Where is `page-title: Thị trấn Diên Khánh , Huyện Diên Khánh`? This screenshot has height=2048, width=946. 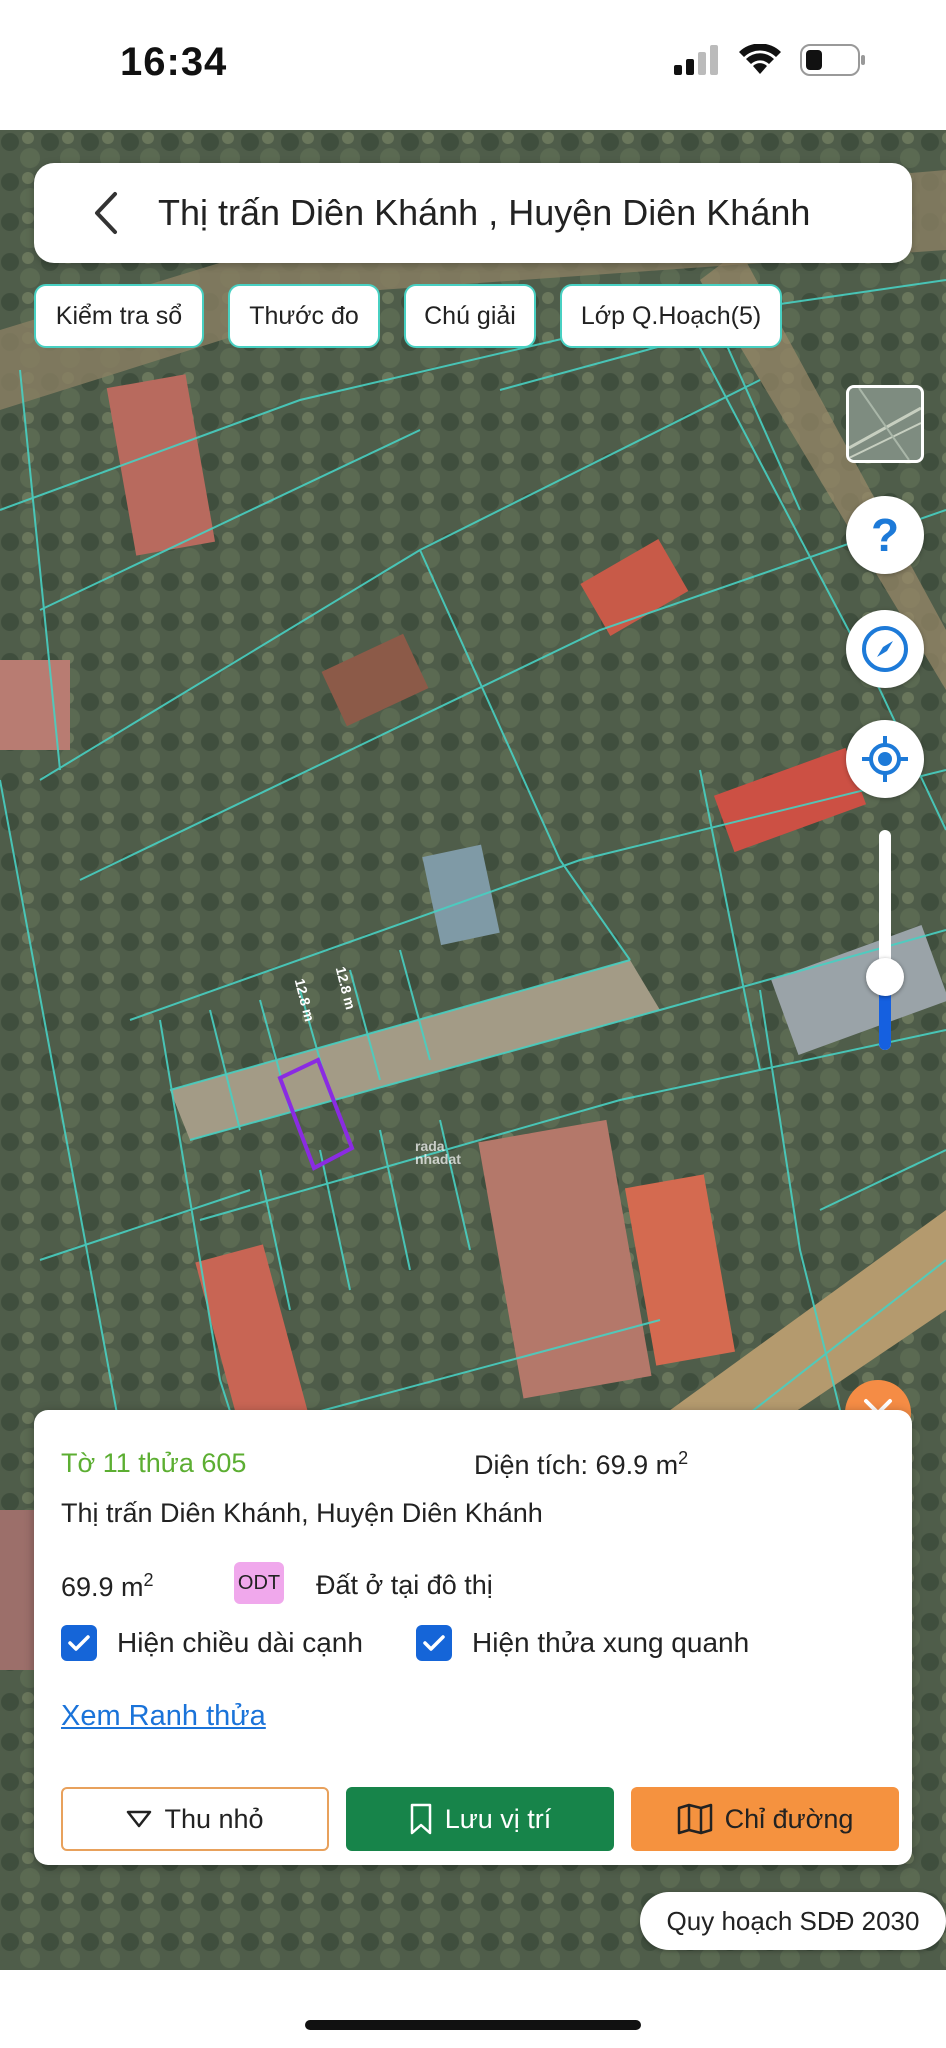
page-title: Thị trấn Diên Khánh , Huyện Diên Khánh is located at coordinates (484, 212).